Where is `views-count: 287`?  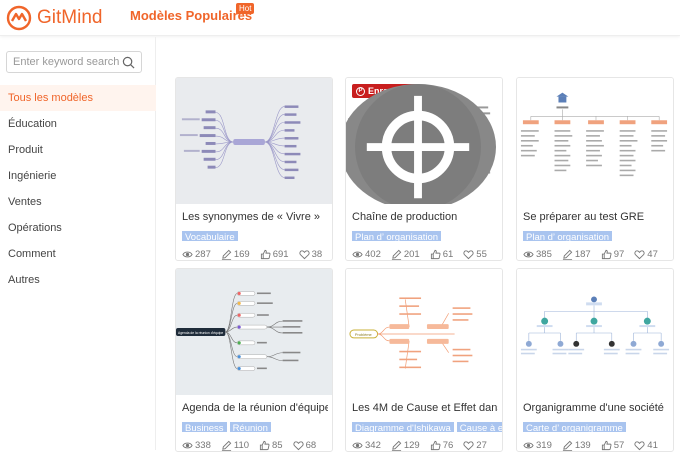
views-count: 287 is located at coordinates (203, 254).